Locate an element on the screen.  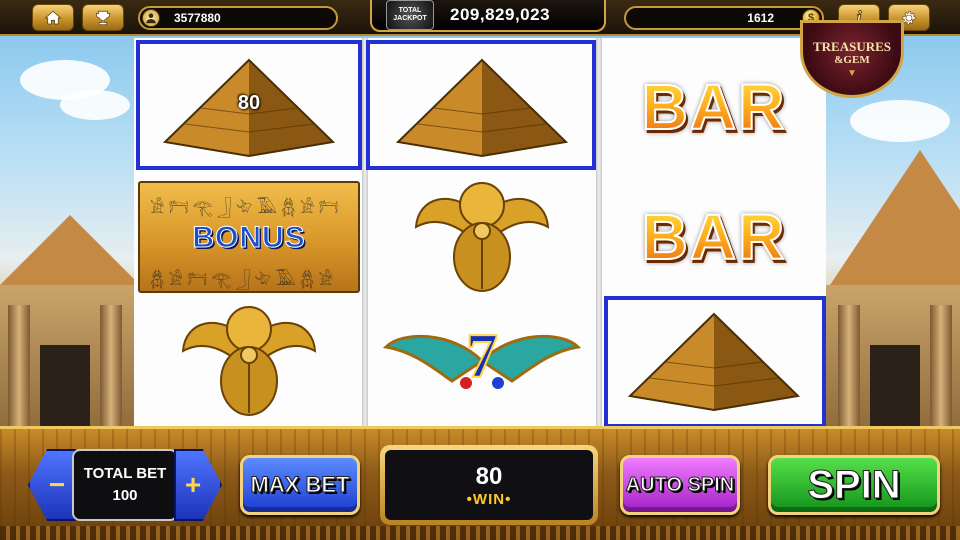
max-bet-button: MAX BET is located at coordinates (300, 485).